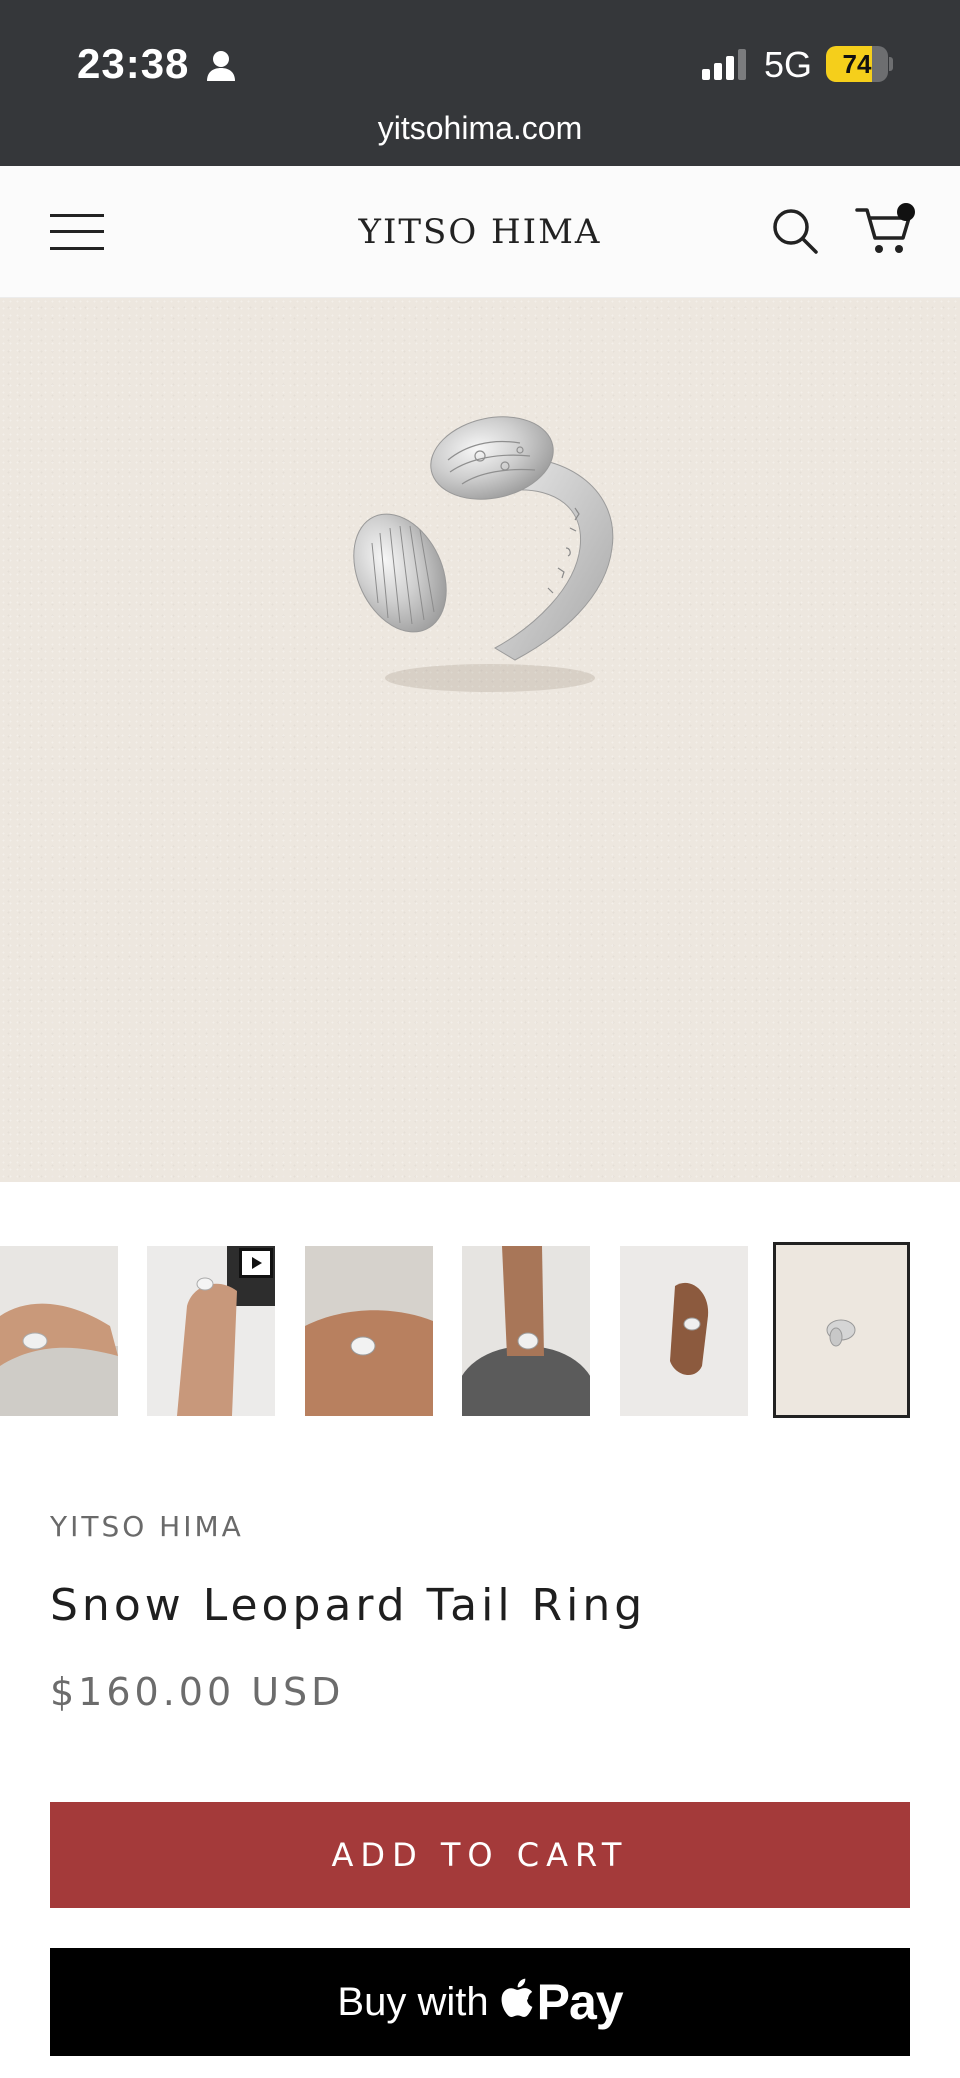  What do you see at coordinates (795, 231) in the screenshot?
I see `search-icon` at bounding box center [795, 231].